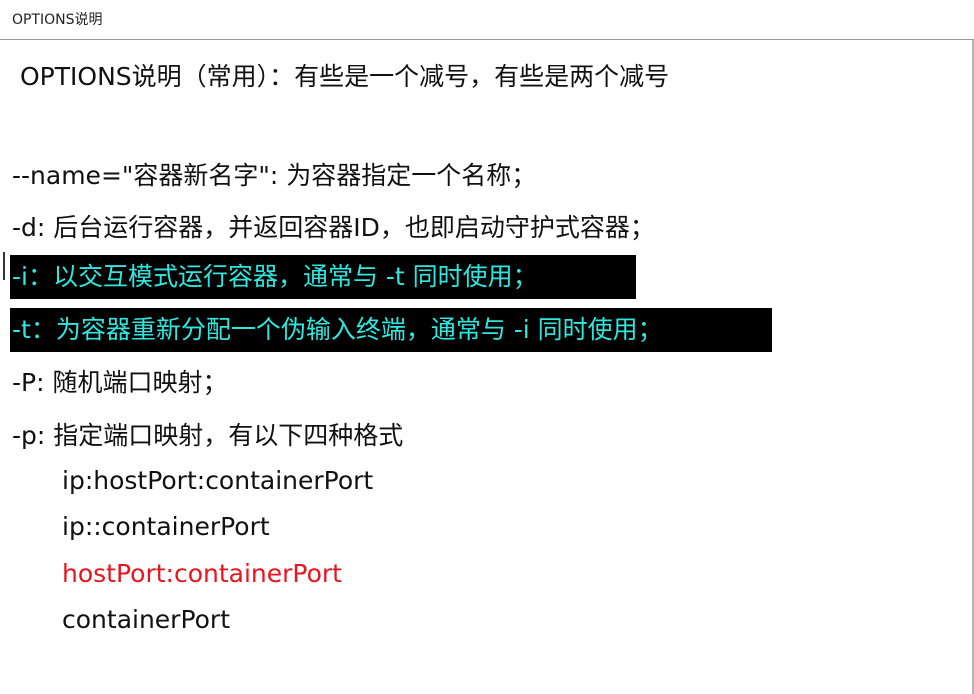  I want to click on port-format-container: containerPort, so click(146, 619).